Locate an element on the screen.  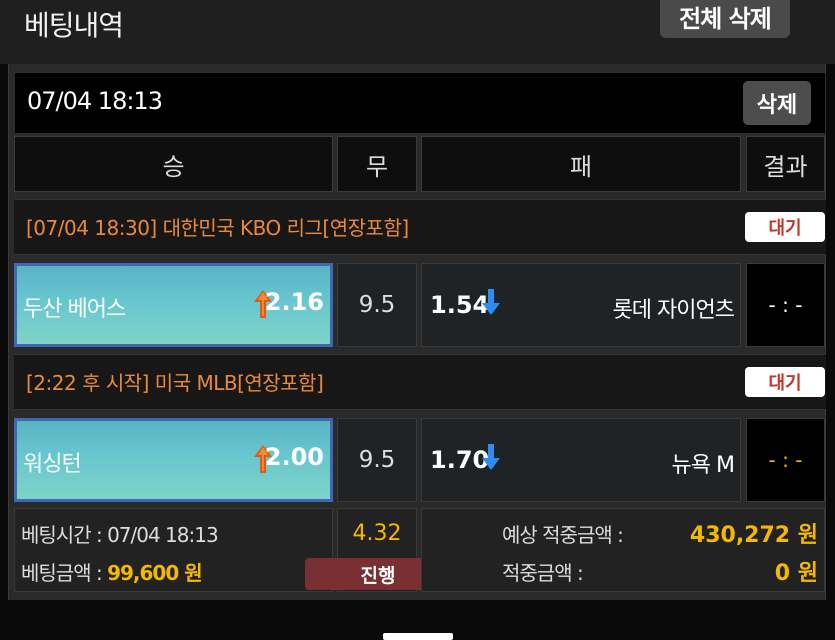
column-header-draw: 무 is located at coordinates (377, 164).